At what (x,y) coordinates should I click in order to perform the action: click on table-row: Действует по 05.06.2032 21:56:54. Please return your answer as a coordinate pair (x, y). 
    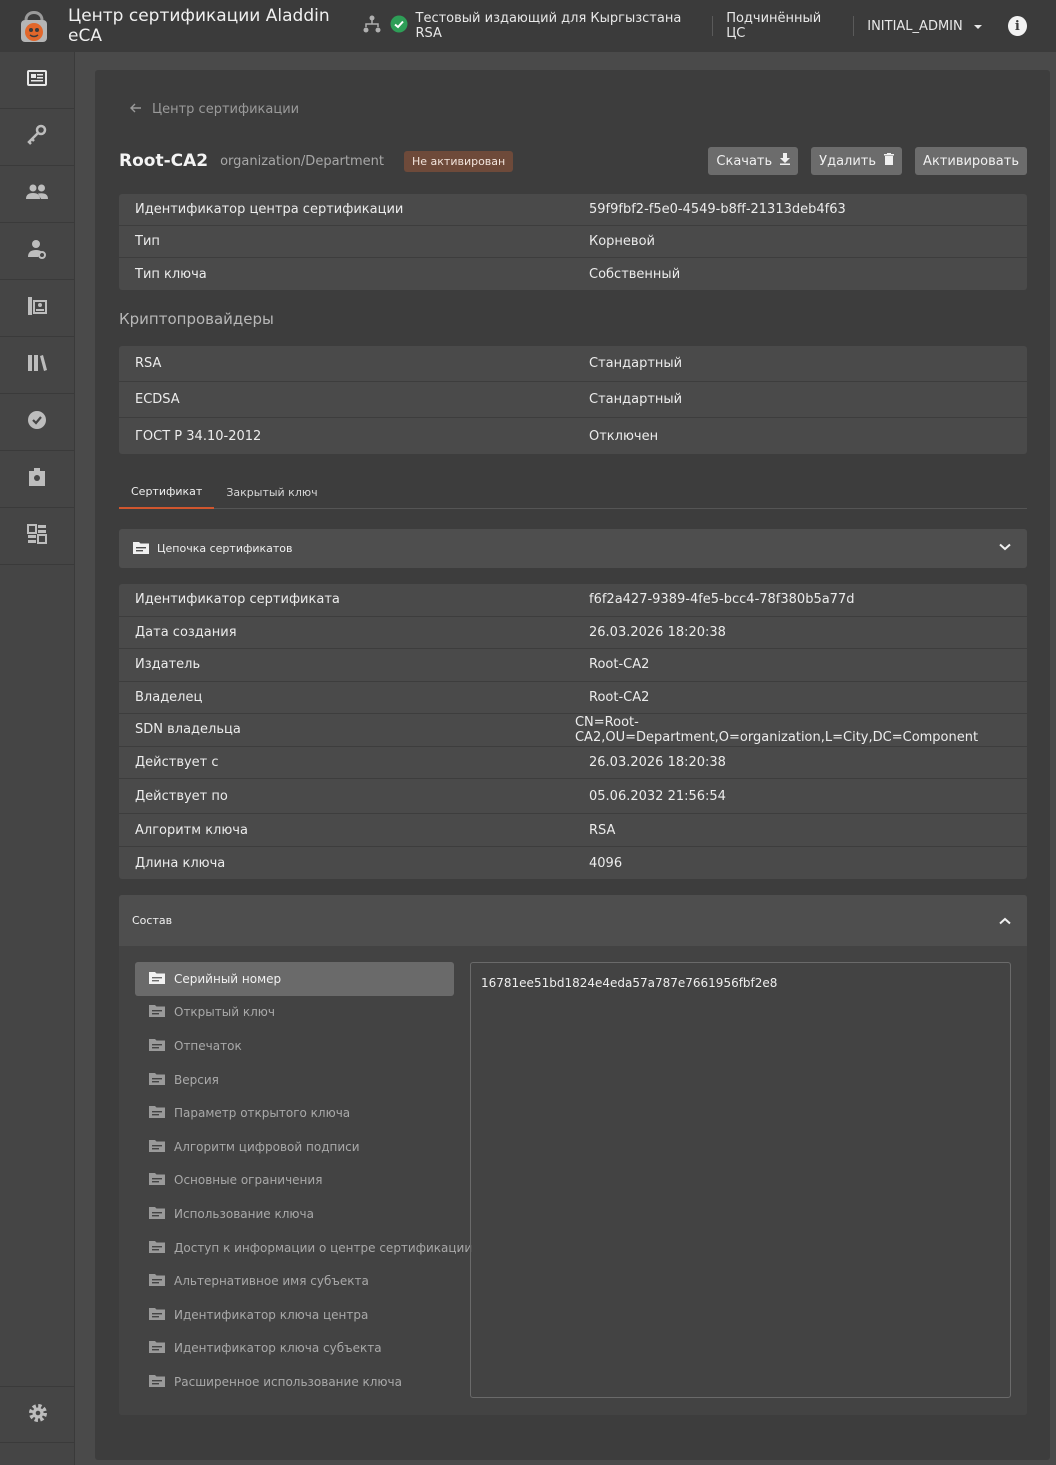
    Looking at the image, I should click on (573, 796).